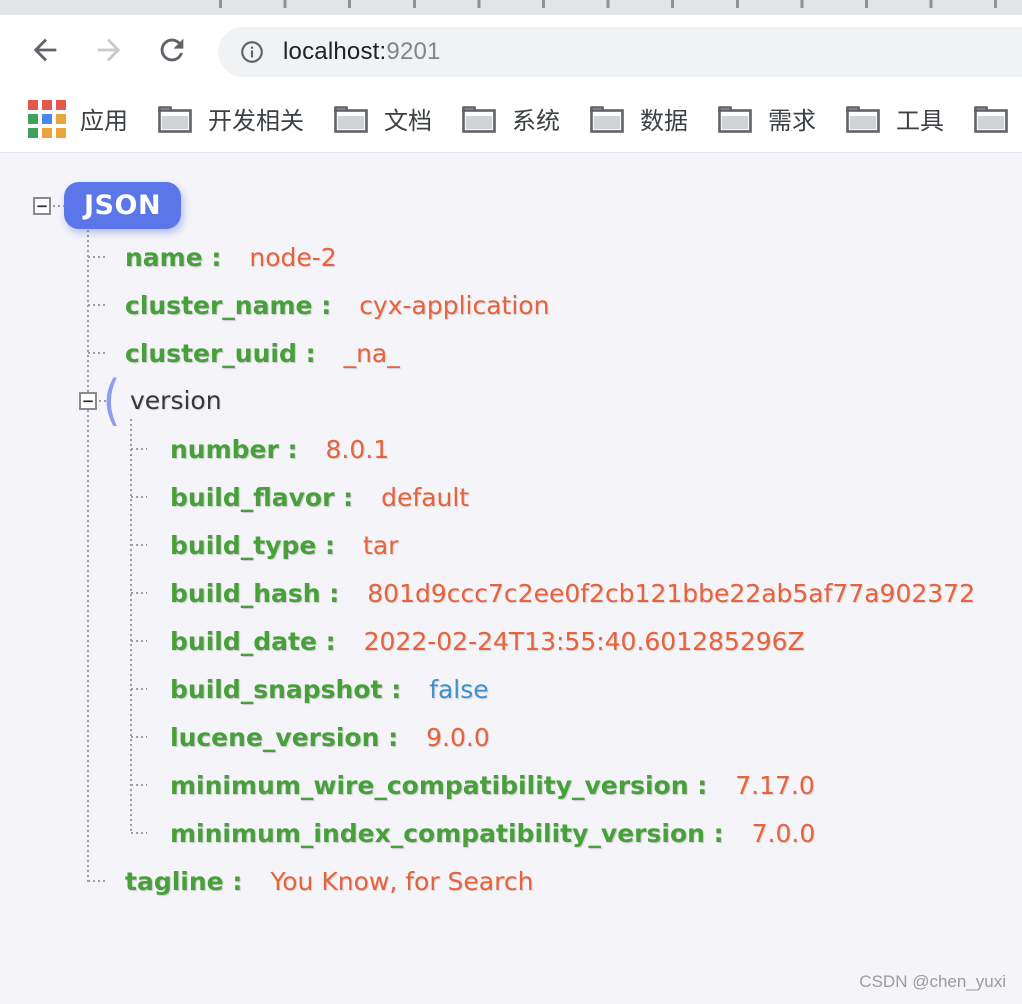  I want to click on bookmark-label: 文档, so click(408, 121).